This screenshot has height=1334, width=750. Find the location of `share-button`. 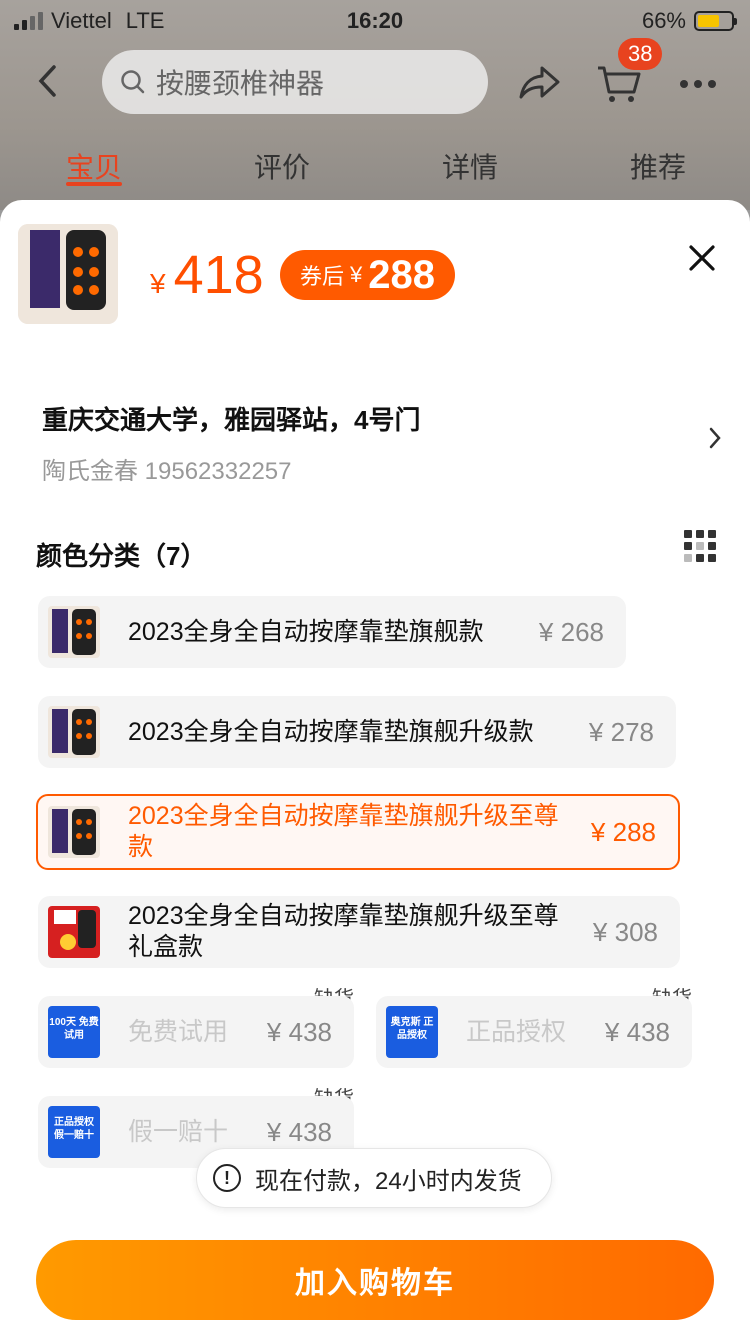

share-button is located at coordinates (540, 84).